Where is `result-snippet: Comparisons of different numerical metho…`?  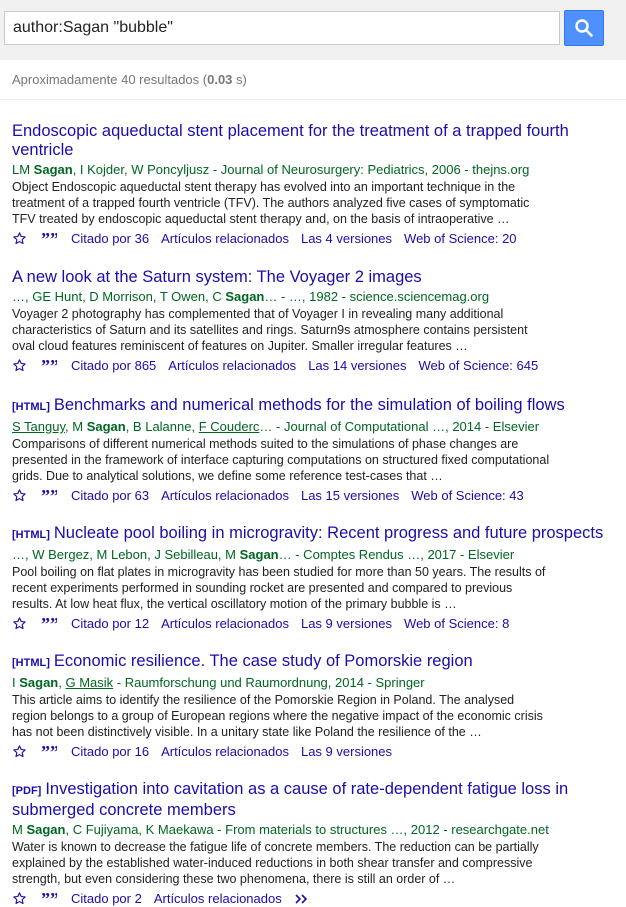
result-snippet: Comparisons of different numerical metho… is located at coordinates (281, 460).